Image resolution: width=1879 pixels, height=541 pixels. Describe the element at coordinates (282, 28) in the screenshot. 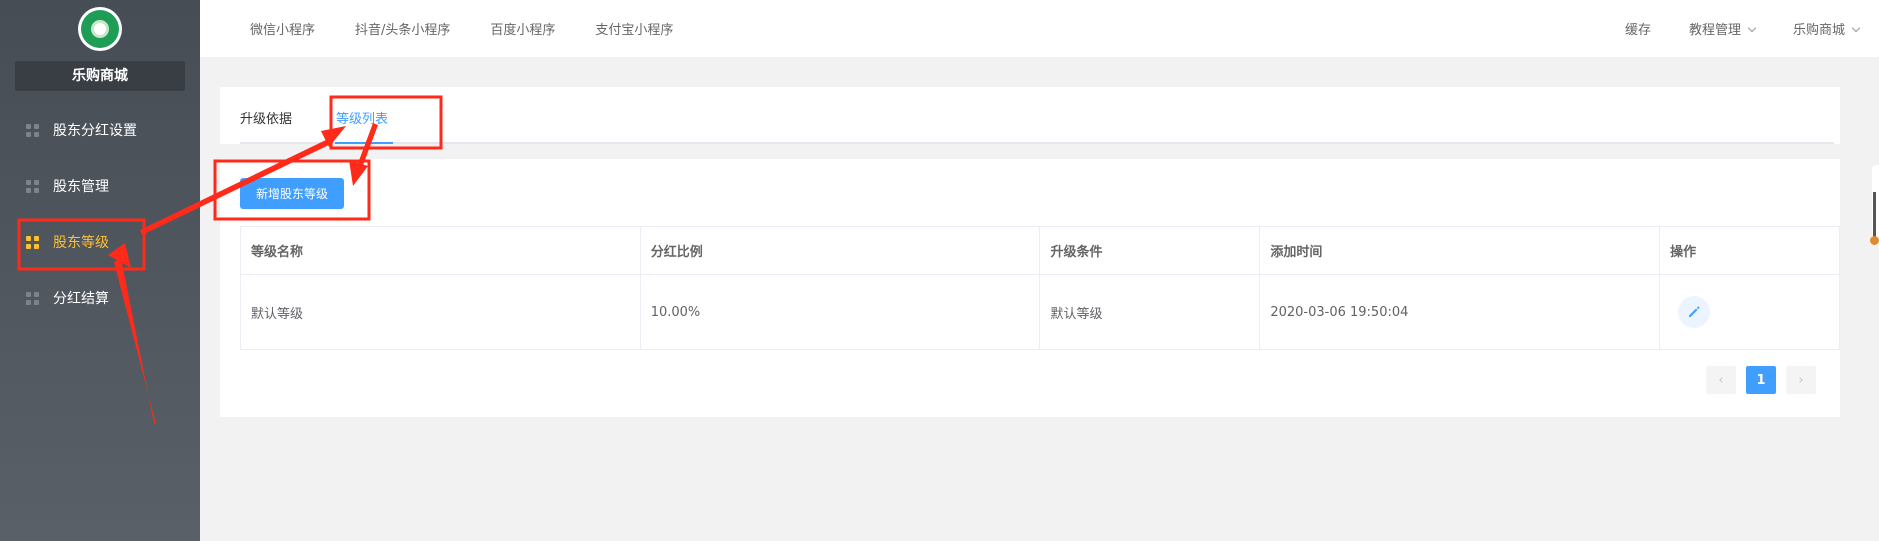

I see `top-nav-wechat: 微信小程序` at that location.